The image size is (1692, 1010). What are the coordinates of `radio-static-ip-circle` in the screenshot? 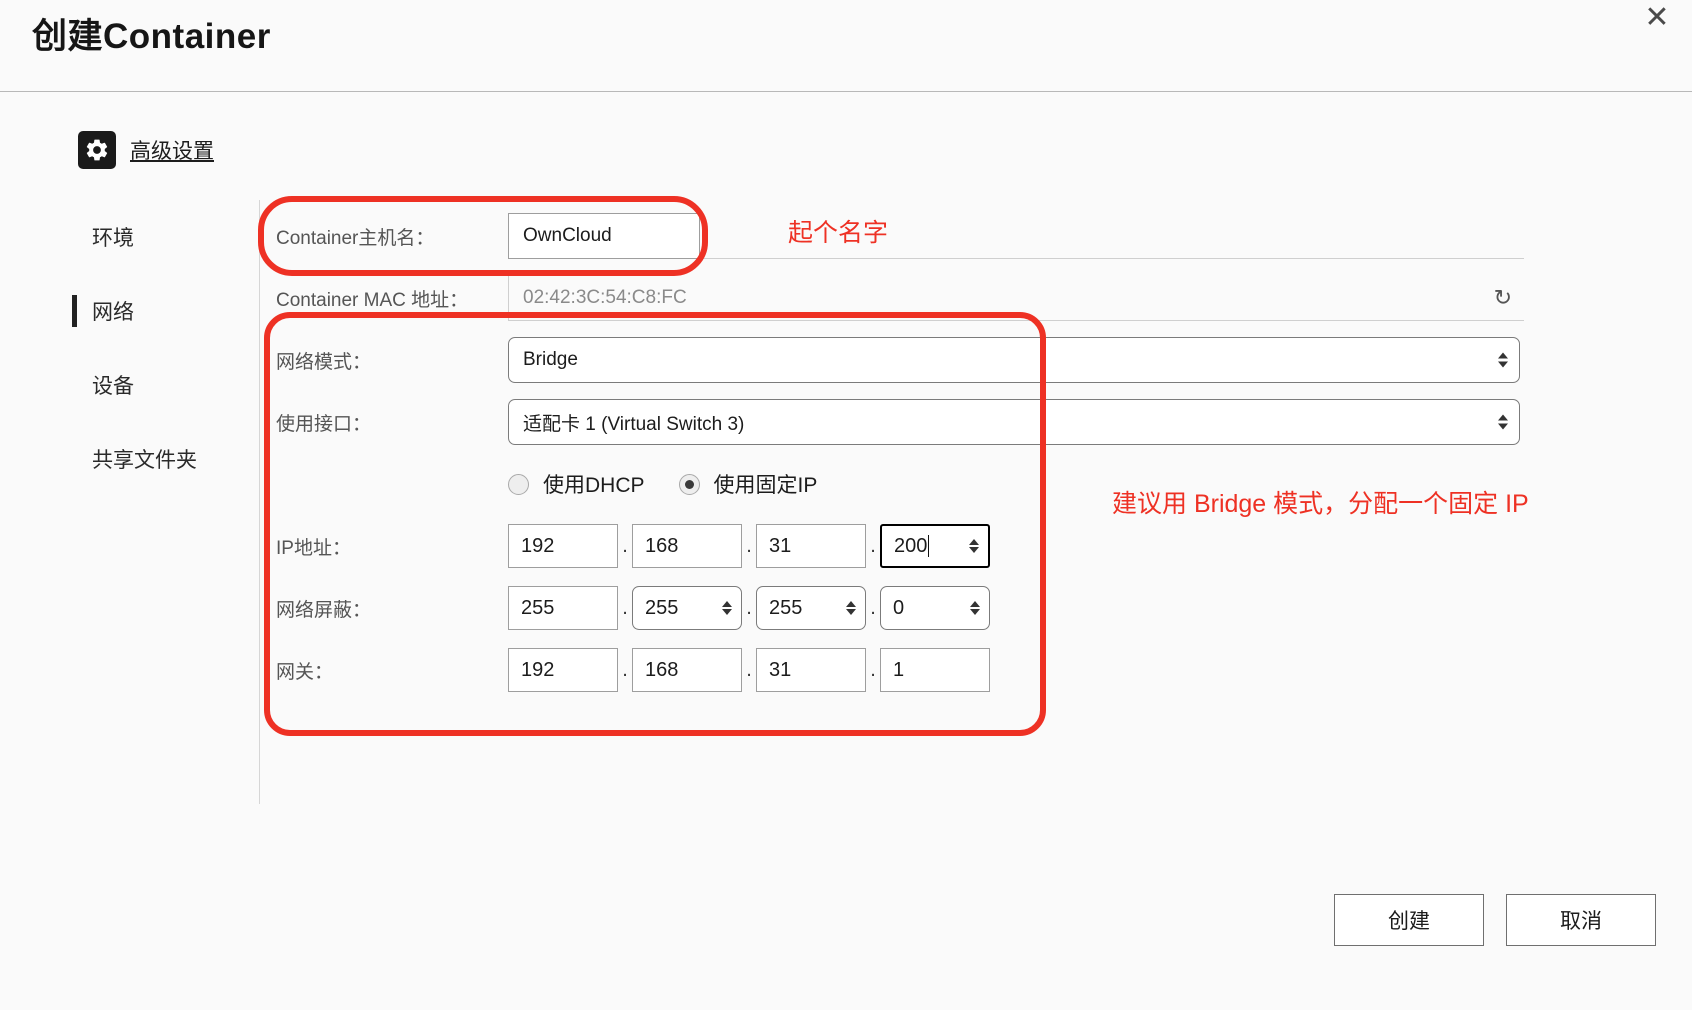 It's located at (689, 484).